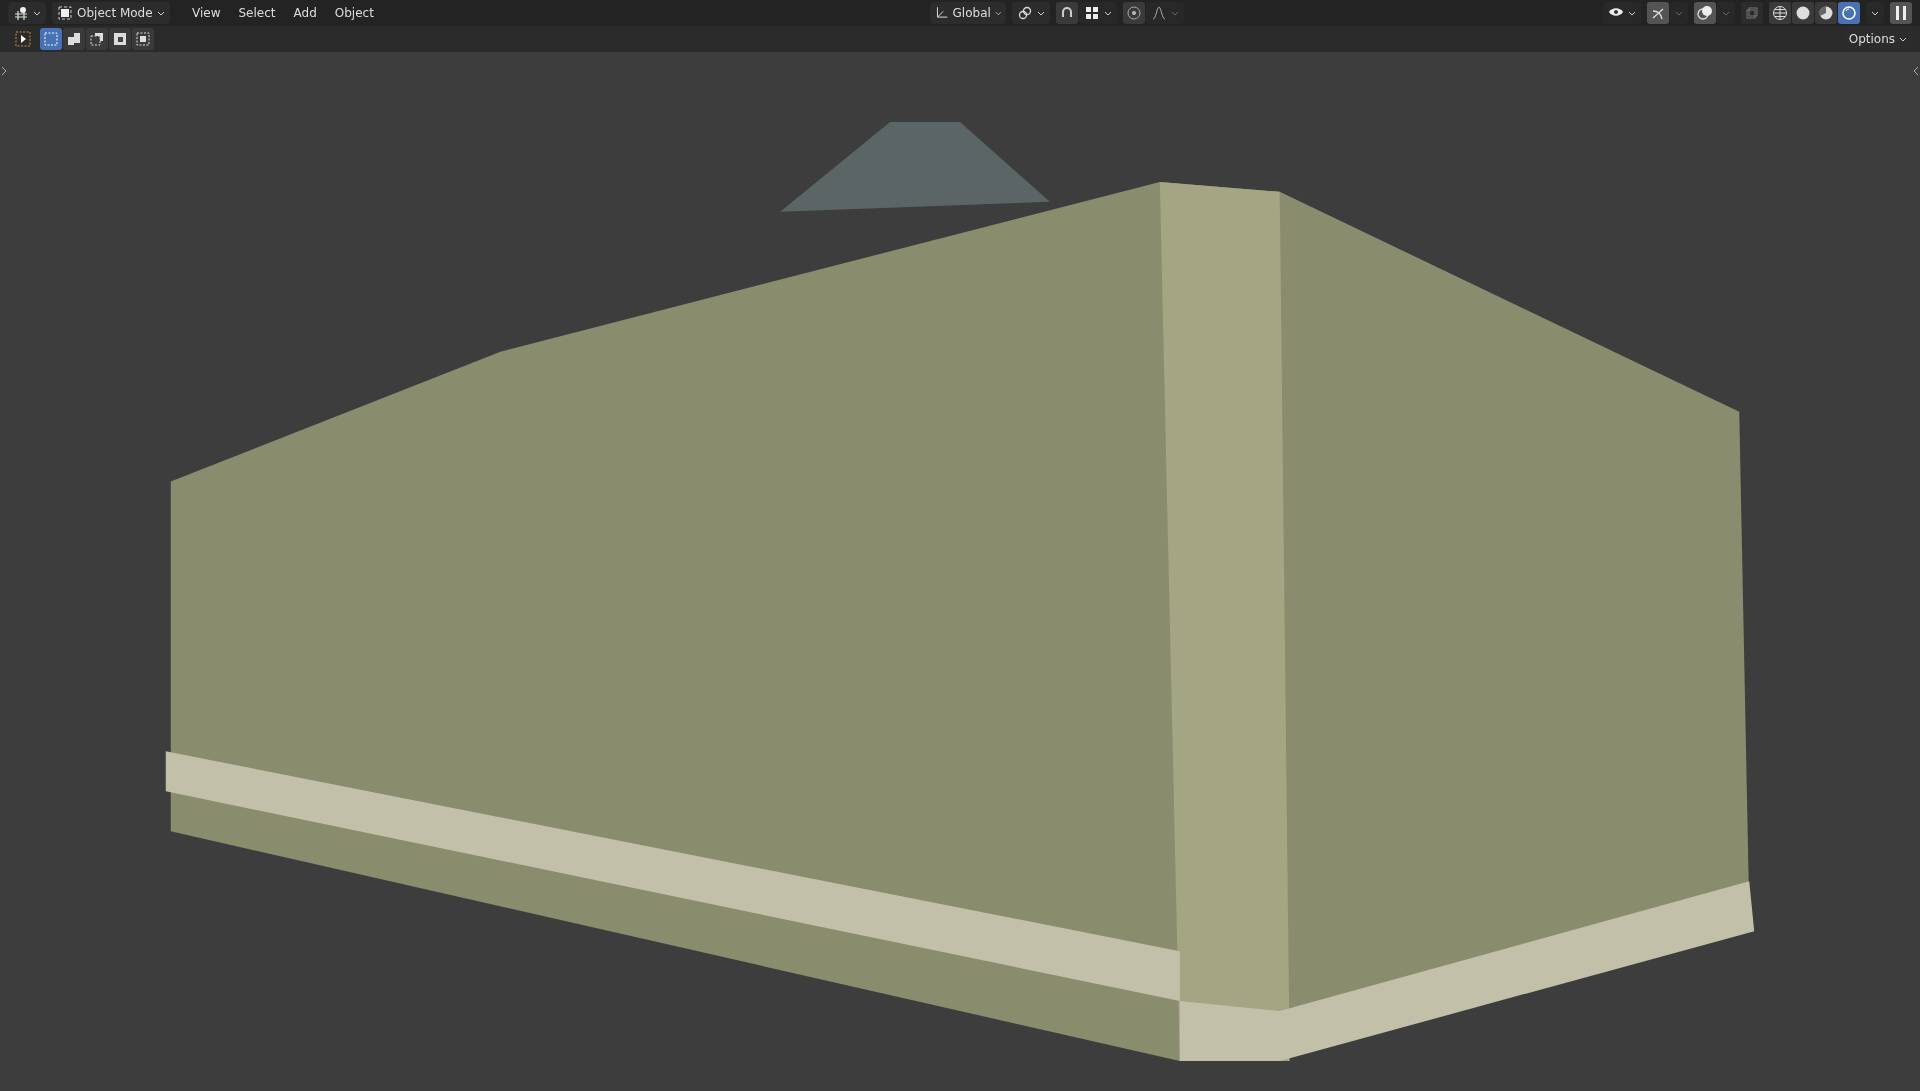  I want to click on grid-icon, so click(1092, 13).